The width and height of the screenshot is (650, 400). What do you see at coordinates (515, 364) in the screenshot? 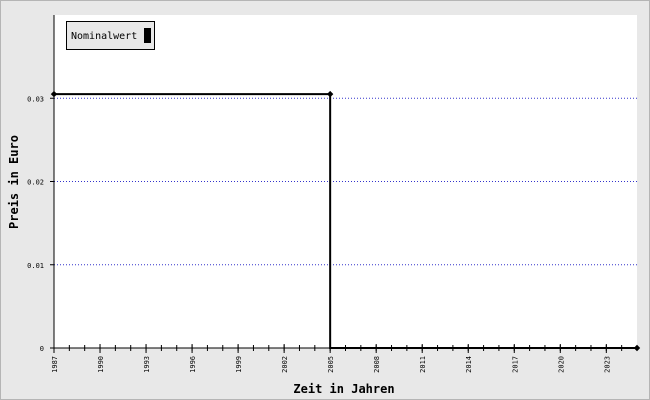
I see `x-tick-label: 2017` at bounding box center [515, 364].